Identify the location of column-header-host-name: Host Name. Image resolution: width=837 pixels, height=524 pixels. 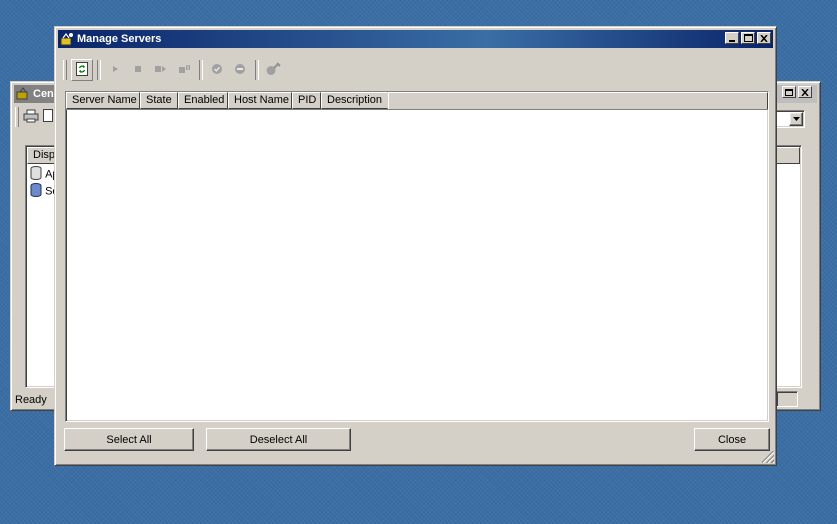
(260, 100).